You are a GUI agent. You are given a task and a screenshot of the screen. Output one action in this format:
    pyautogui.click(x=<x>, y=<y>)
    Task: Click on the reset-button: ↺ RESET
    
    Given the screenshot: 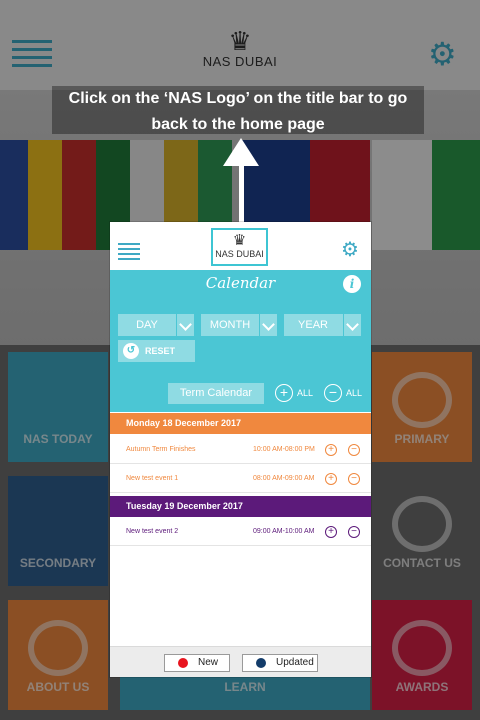 What is the action you would take?
    pyautogui.click(x=156, y=351)
    